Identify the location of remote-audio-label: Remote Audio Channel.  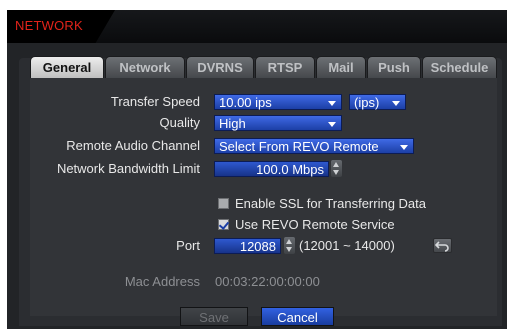
(133, 145).